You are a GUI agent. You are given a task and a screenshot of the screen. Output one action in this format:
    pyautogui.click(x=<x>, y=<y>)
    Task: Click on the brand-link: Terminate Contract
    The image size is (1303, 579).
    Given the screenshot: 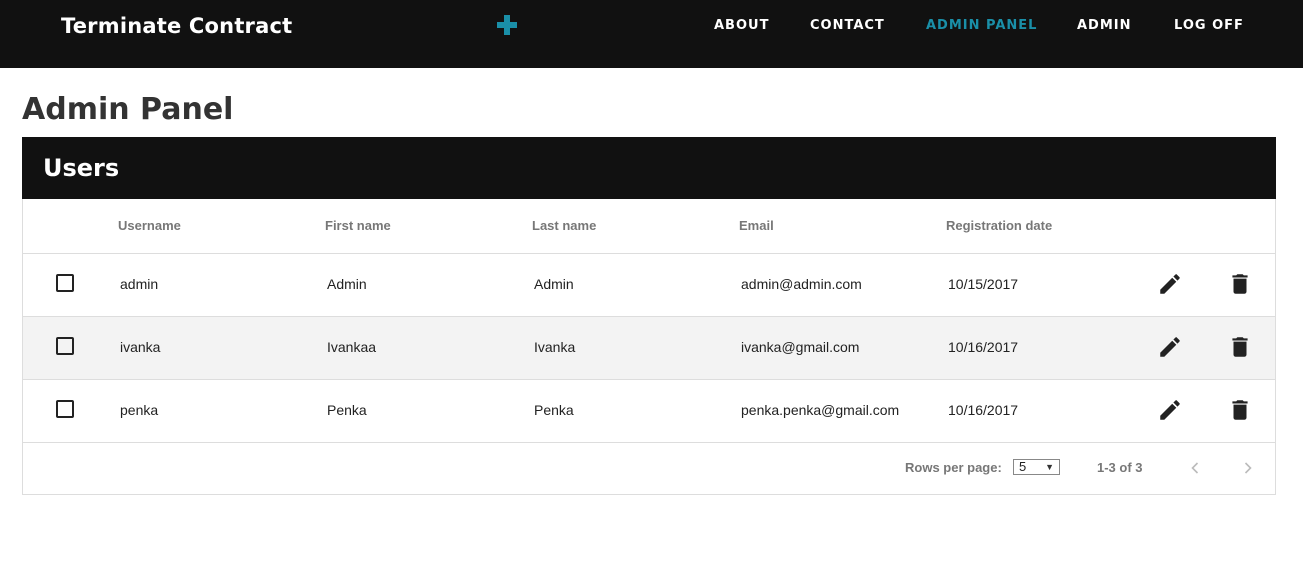 What is the action you would take?
    pyautogui.click(x=176, y=26)
    